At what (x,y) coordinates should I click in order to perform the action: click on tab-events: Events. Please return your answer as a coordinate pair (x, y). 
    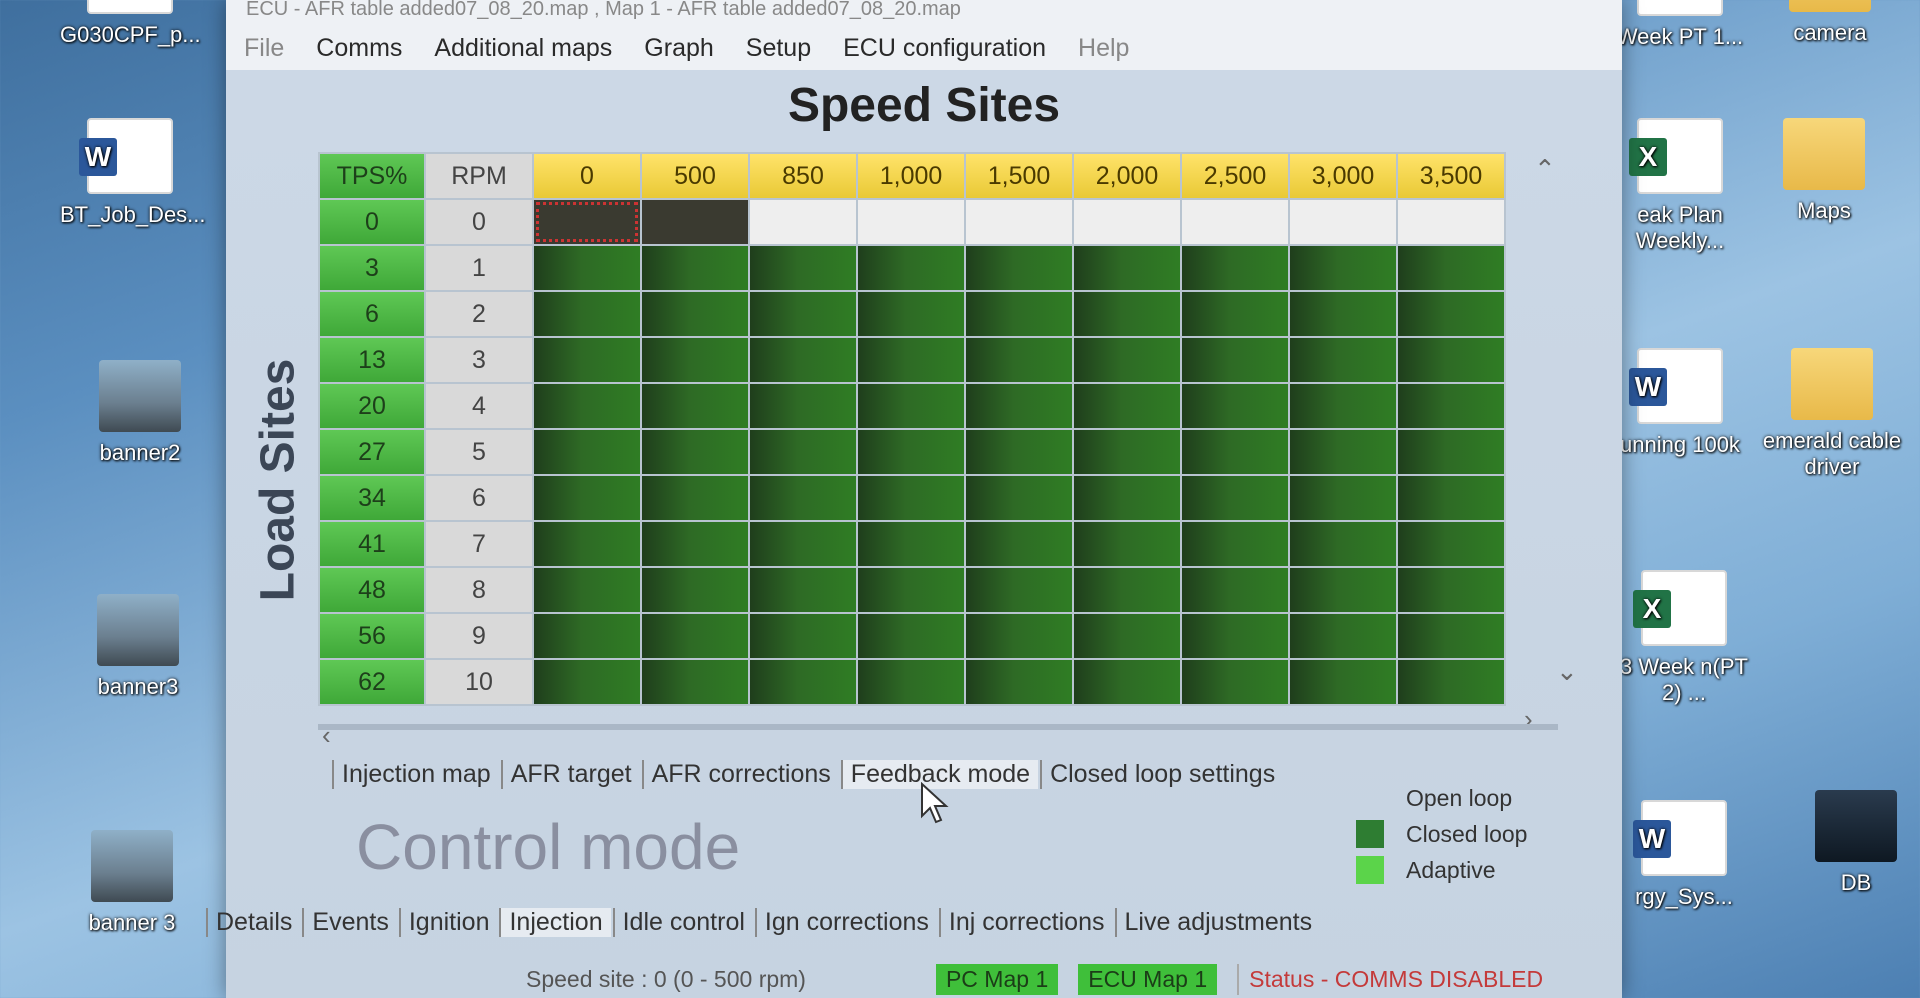
    Looking at the image, I should click on (349, 922).